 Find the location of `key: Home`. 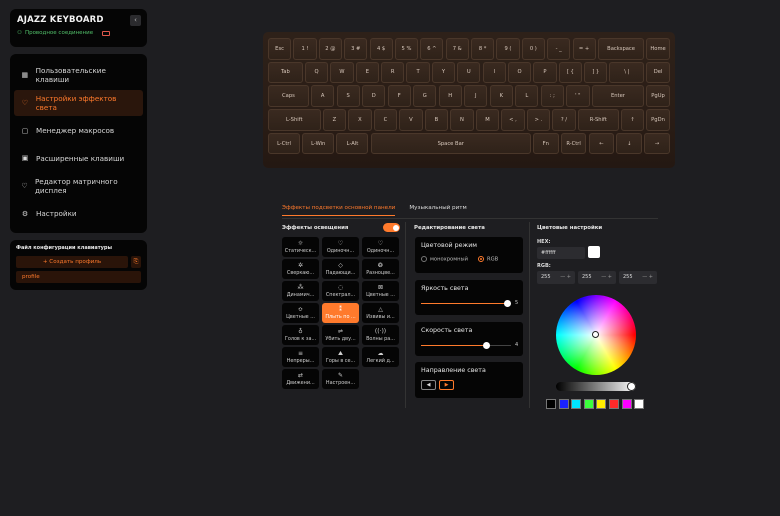

key: Home is located at coordinates (658, 49).